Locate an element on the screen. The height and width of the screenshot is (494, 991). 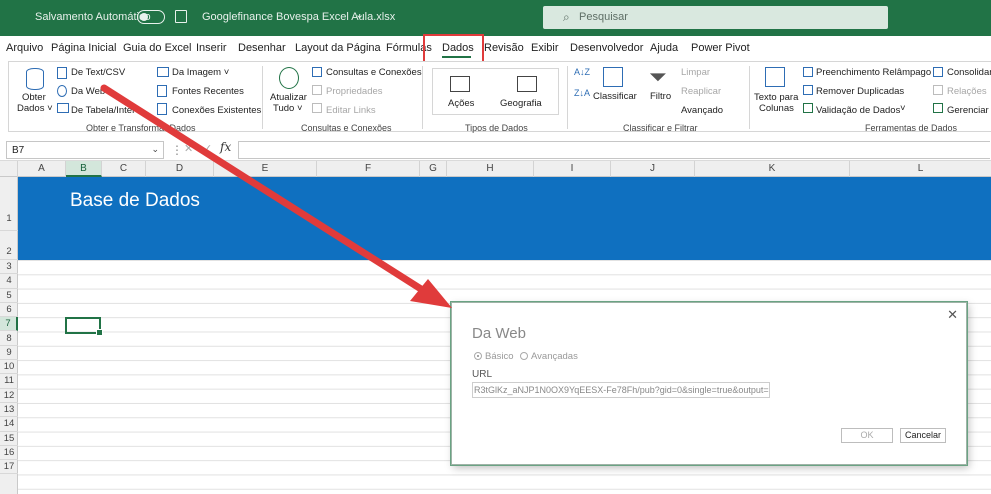
arrow-shaft is located at coordinates (268, 192).